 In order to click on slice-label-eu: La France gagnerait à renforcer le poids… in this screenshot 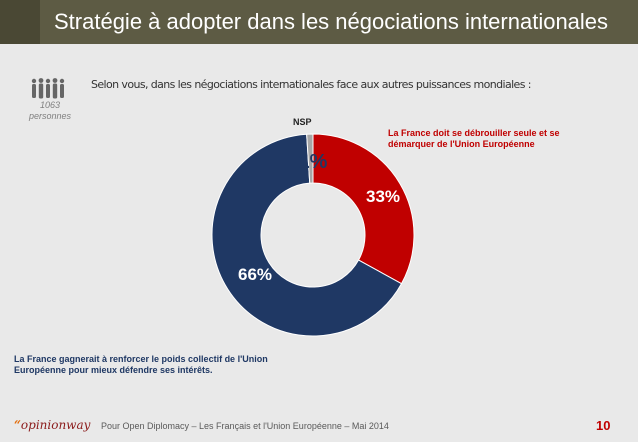, I will do `click(141, 364)`.